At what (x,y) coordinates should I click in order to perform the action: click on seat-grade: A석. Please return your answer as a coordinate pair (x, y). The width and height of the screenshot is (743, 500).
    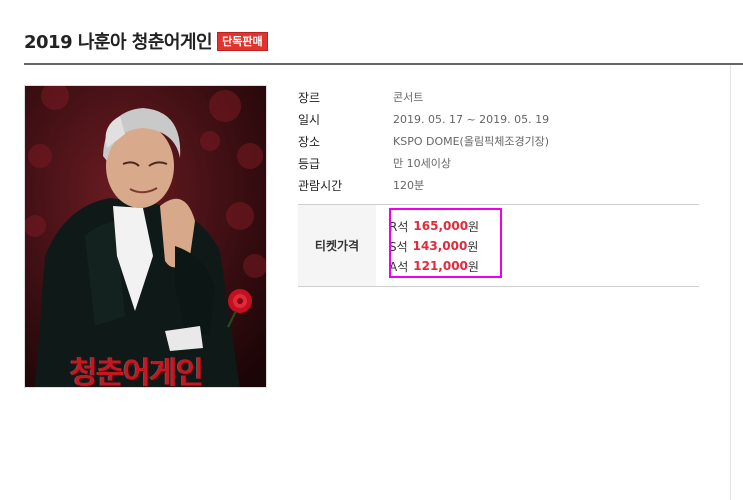
    Looking at the image, I should click on (399, 266).